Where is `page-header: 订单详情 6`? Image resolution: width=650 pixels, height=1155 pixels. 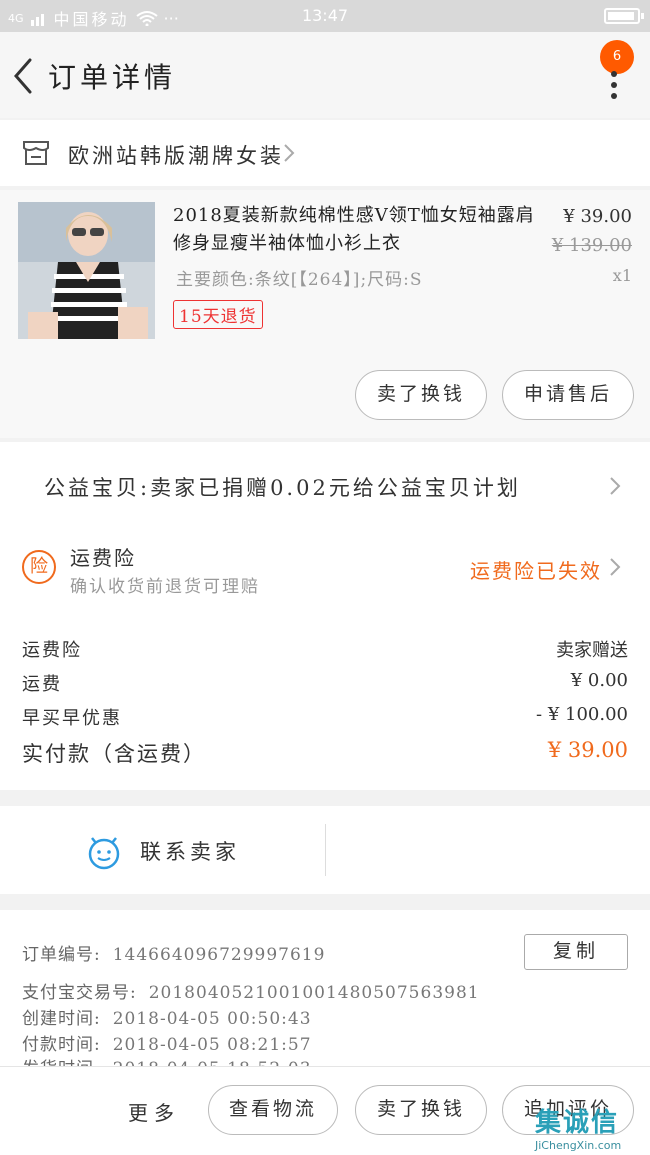
page-header: 订单详情 6 is located at coordinates (325, 75).